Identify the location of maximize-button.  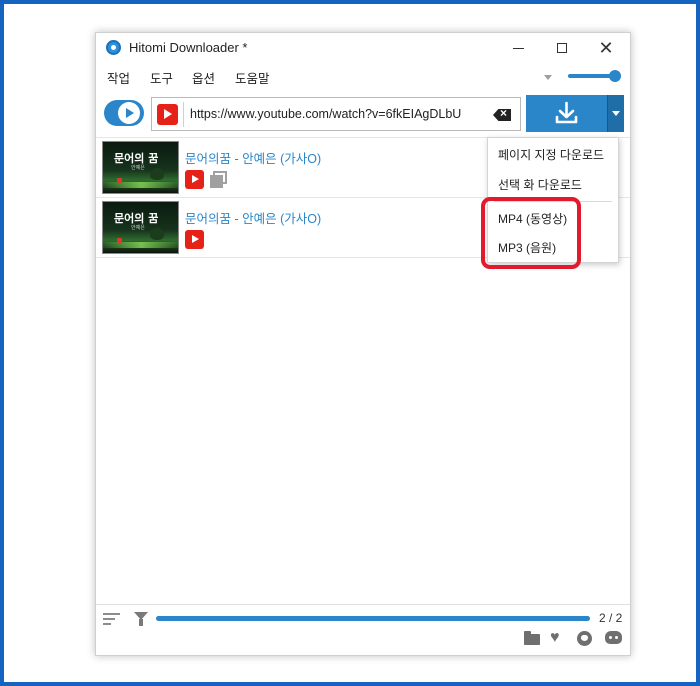
(562, 48).